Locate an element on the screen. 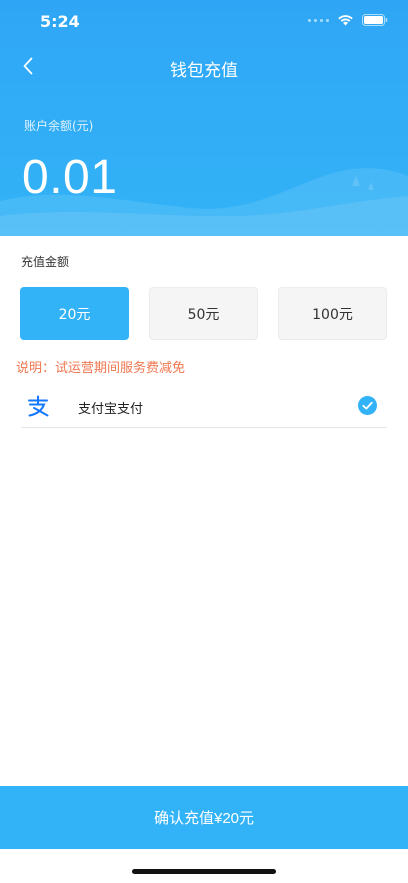 This screenshot has height=883, width=408. confirm-recharge-button: 确认充值¥20元 is located at coordinates (204, 817).